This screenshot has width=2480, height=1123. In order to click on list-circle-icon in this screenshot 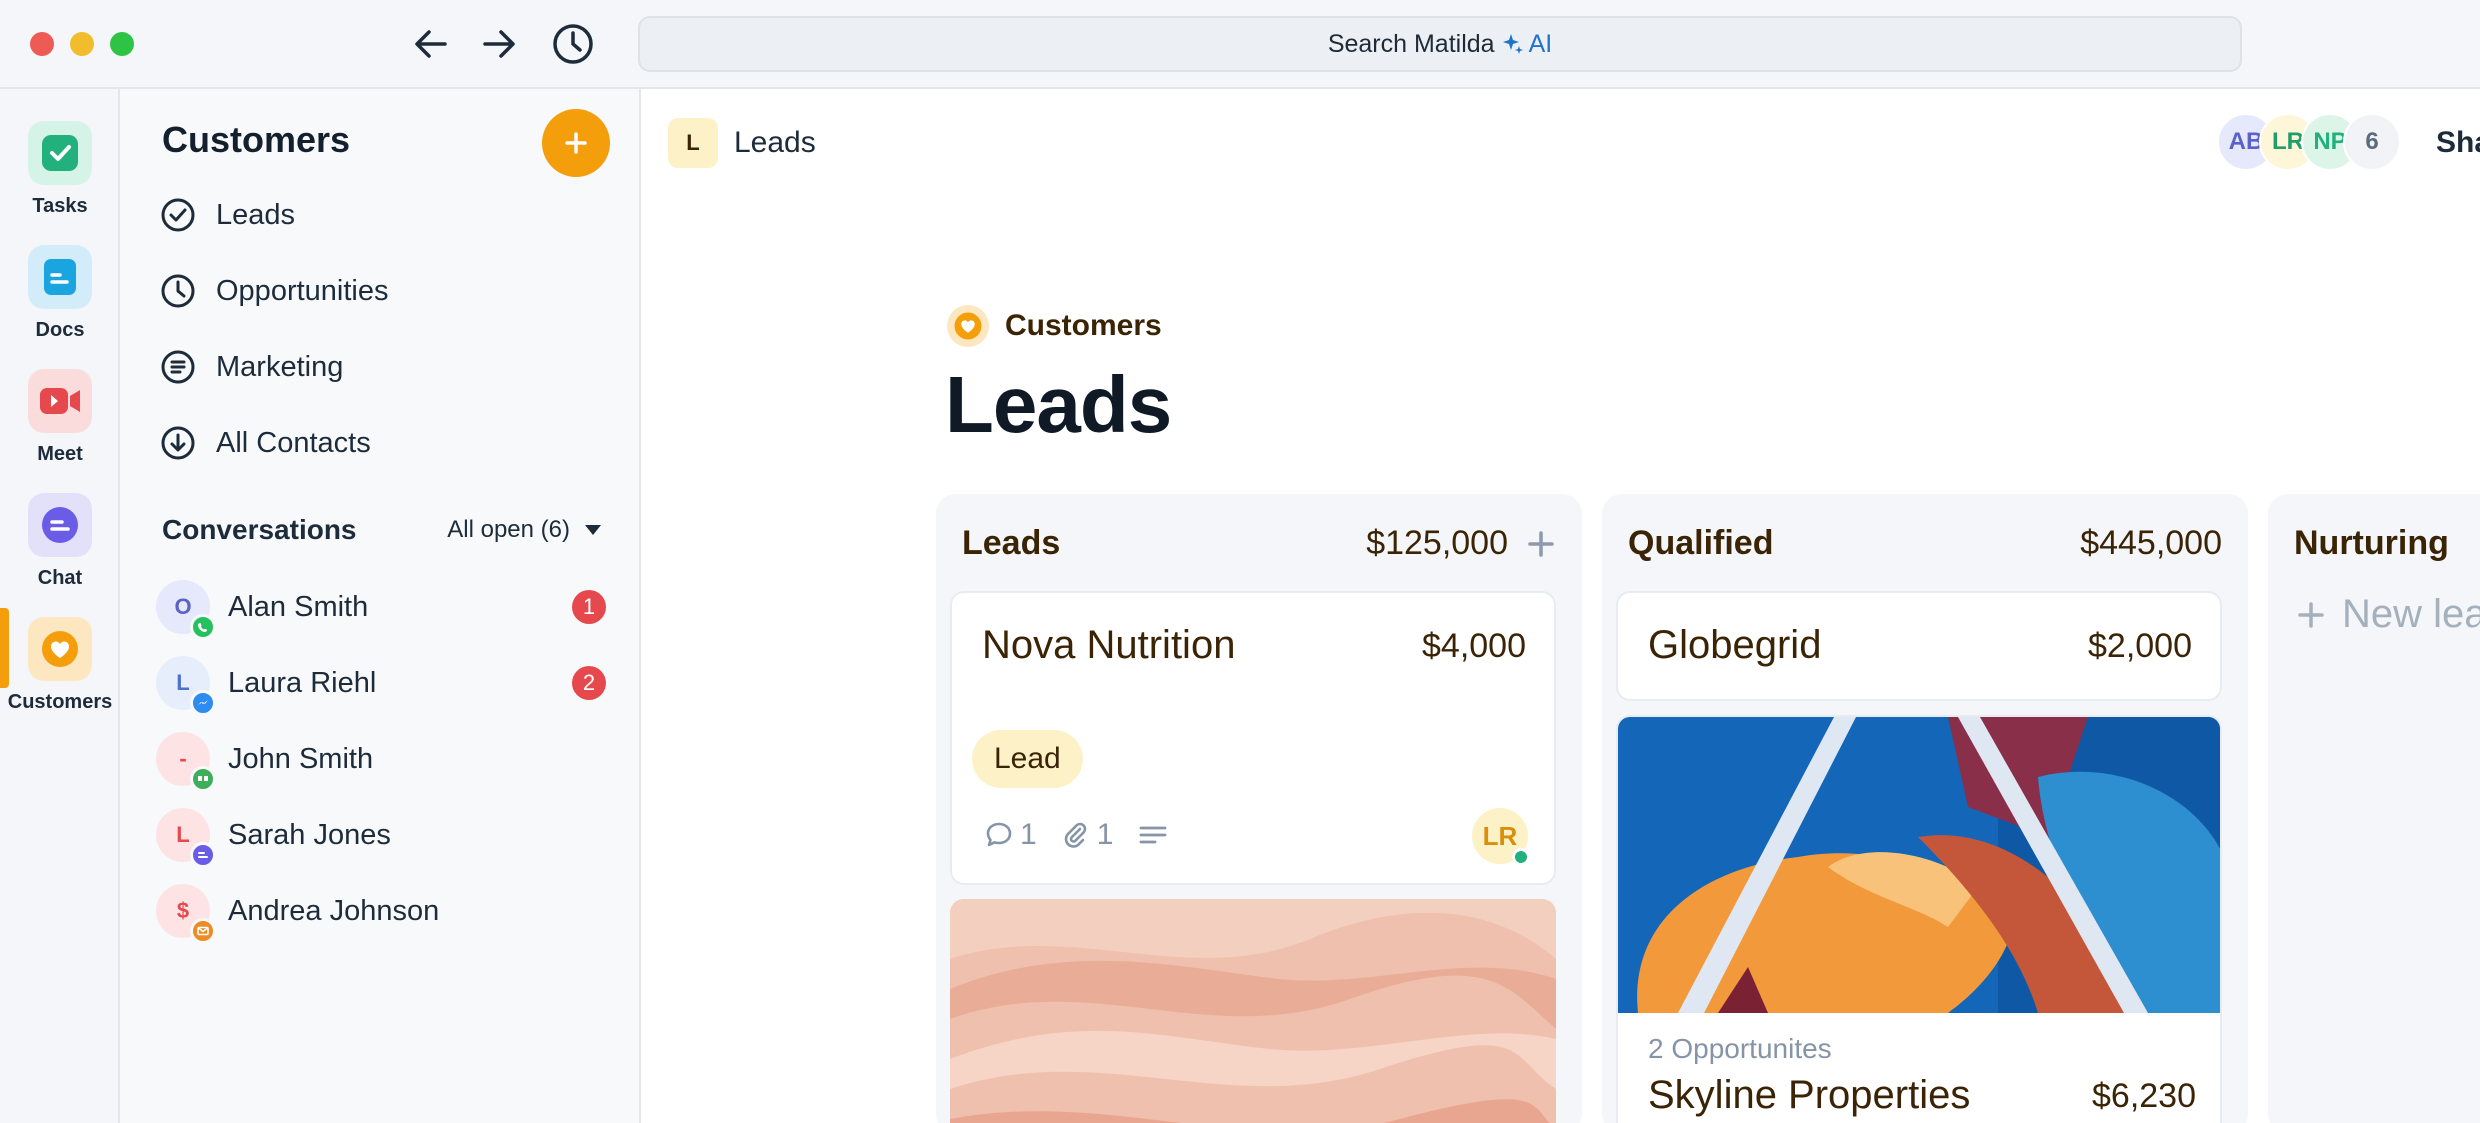, I will do `click(178, 367)`.